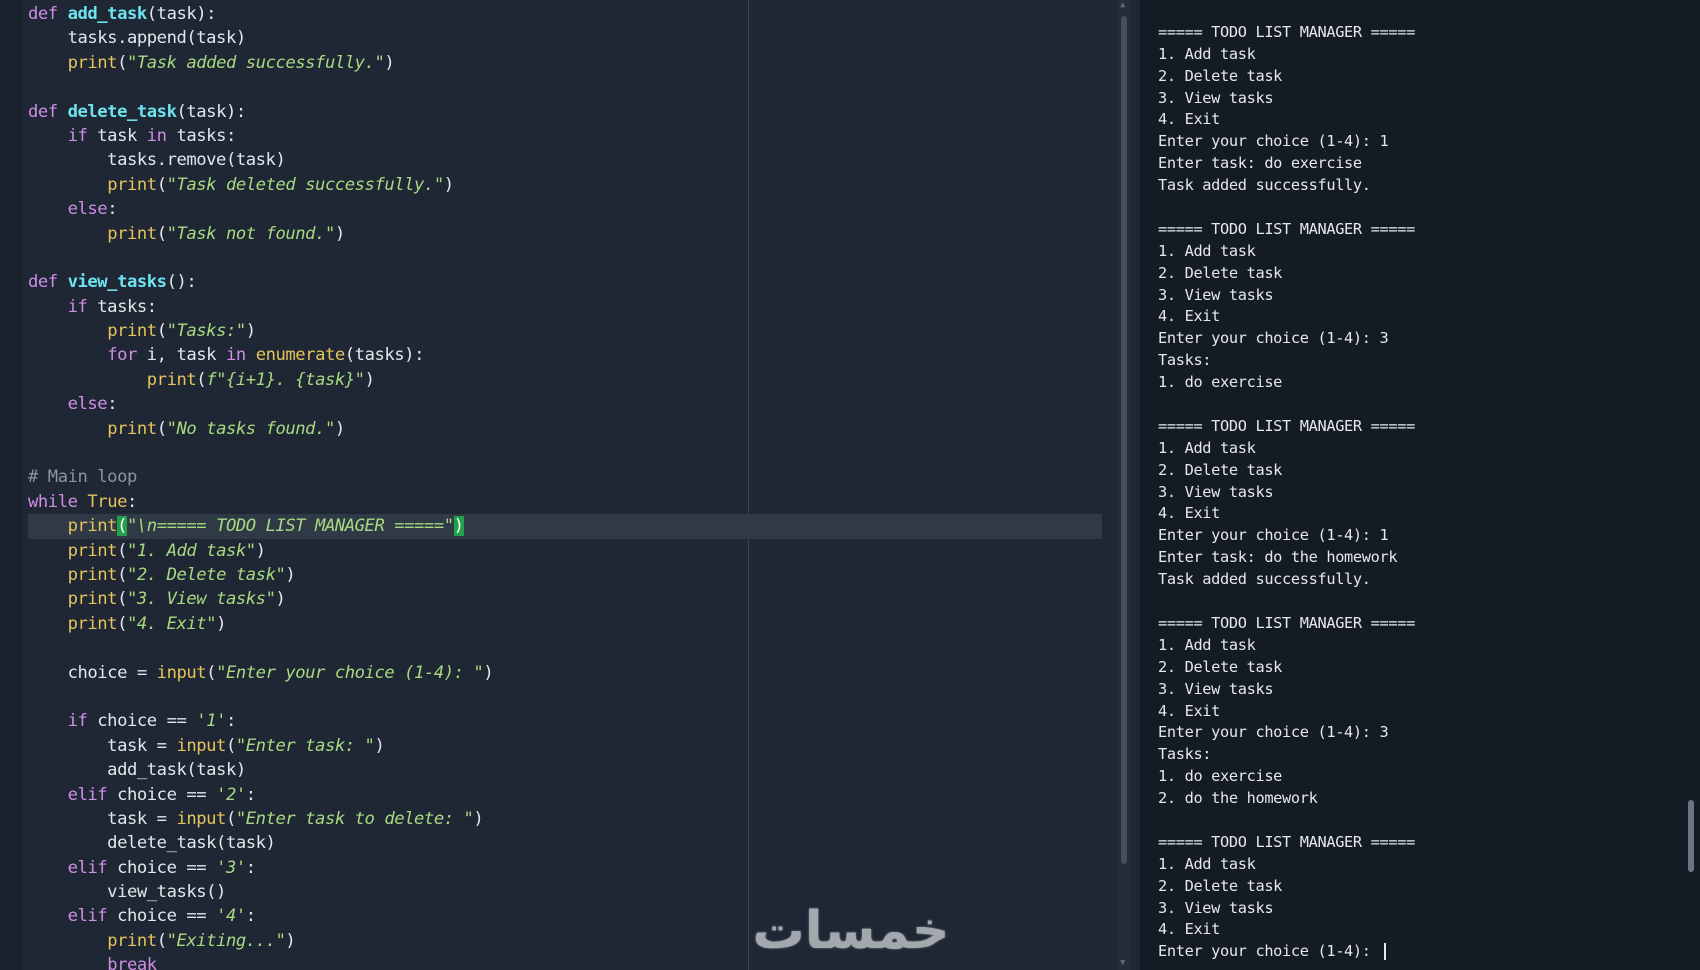  Describe the element at coordinates (573, 795) in the screenshot. I see `code-line: elif choice == '2':` at that location.